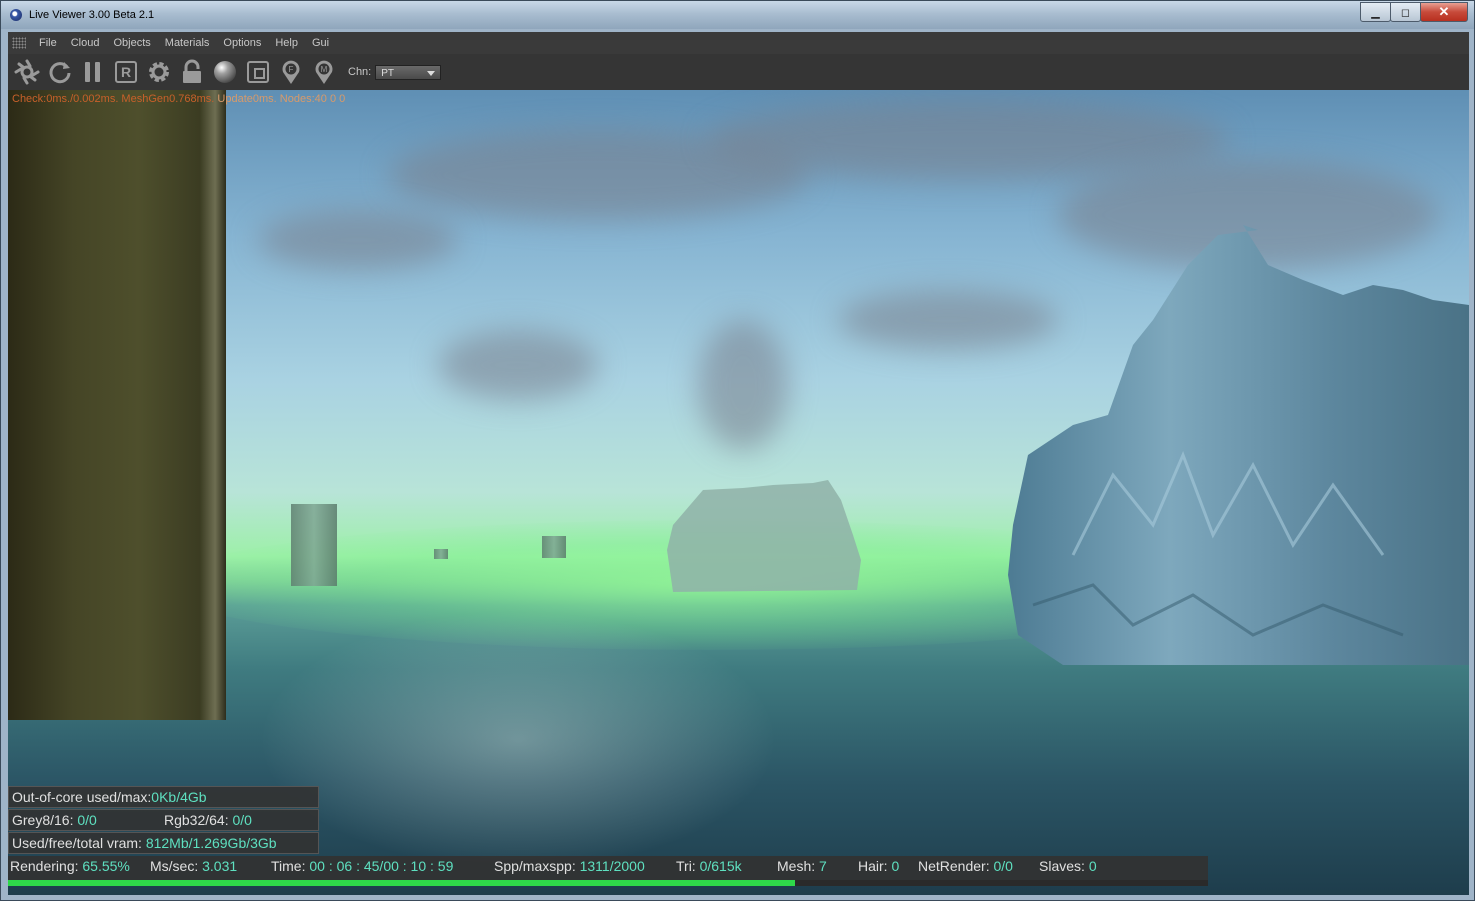 The height and width of the screenshot is (901, 1475). I want to click on menu-file: File, so click(48, 43).